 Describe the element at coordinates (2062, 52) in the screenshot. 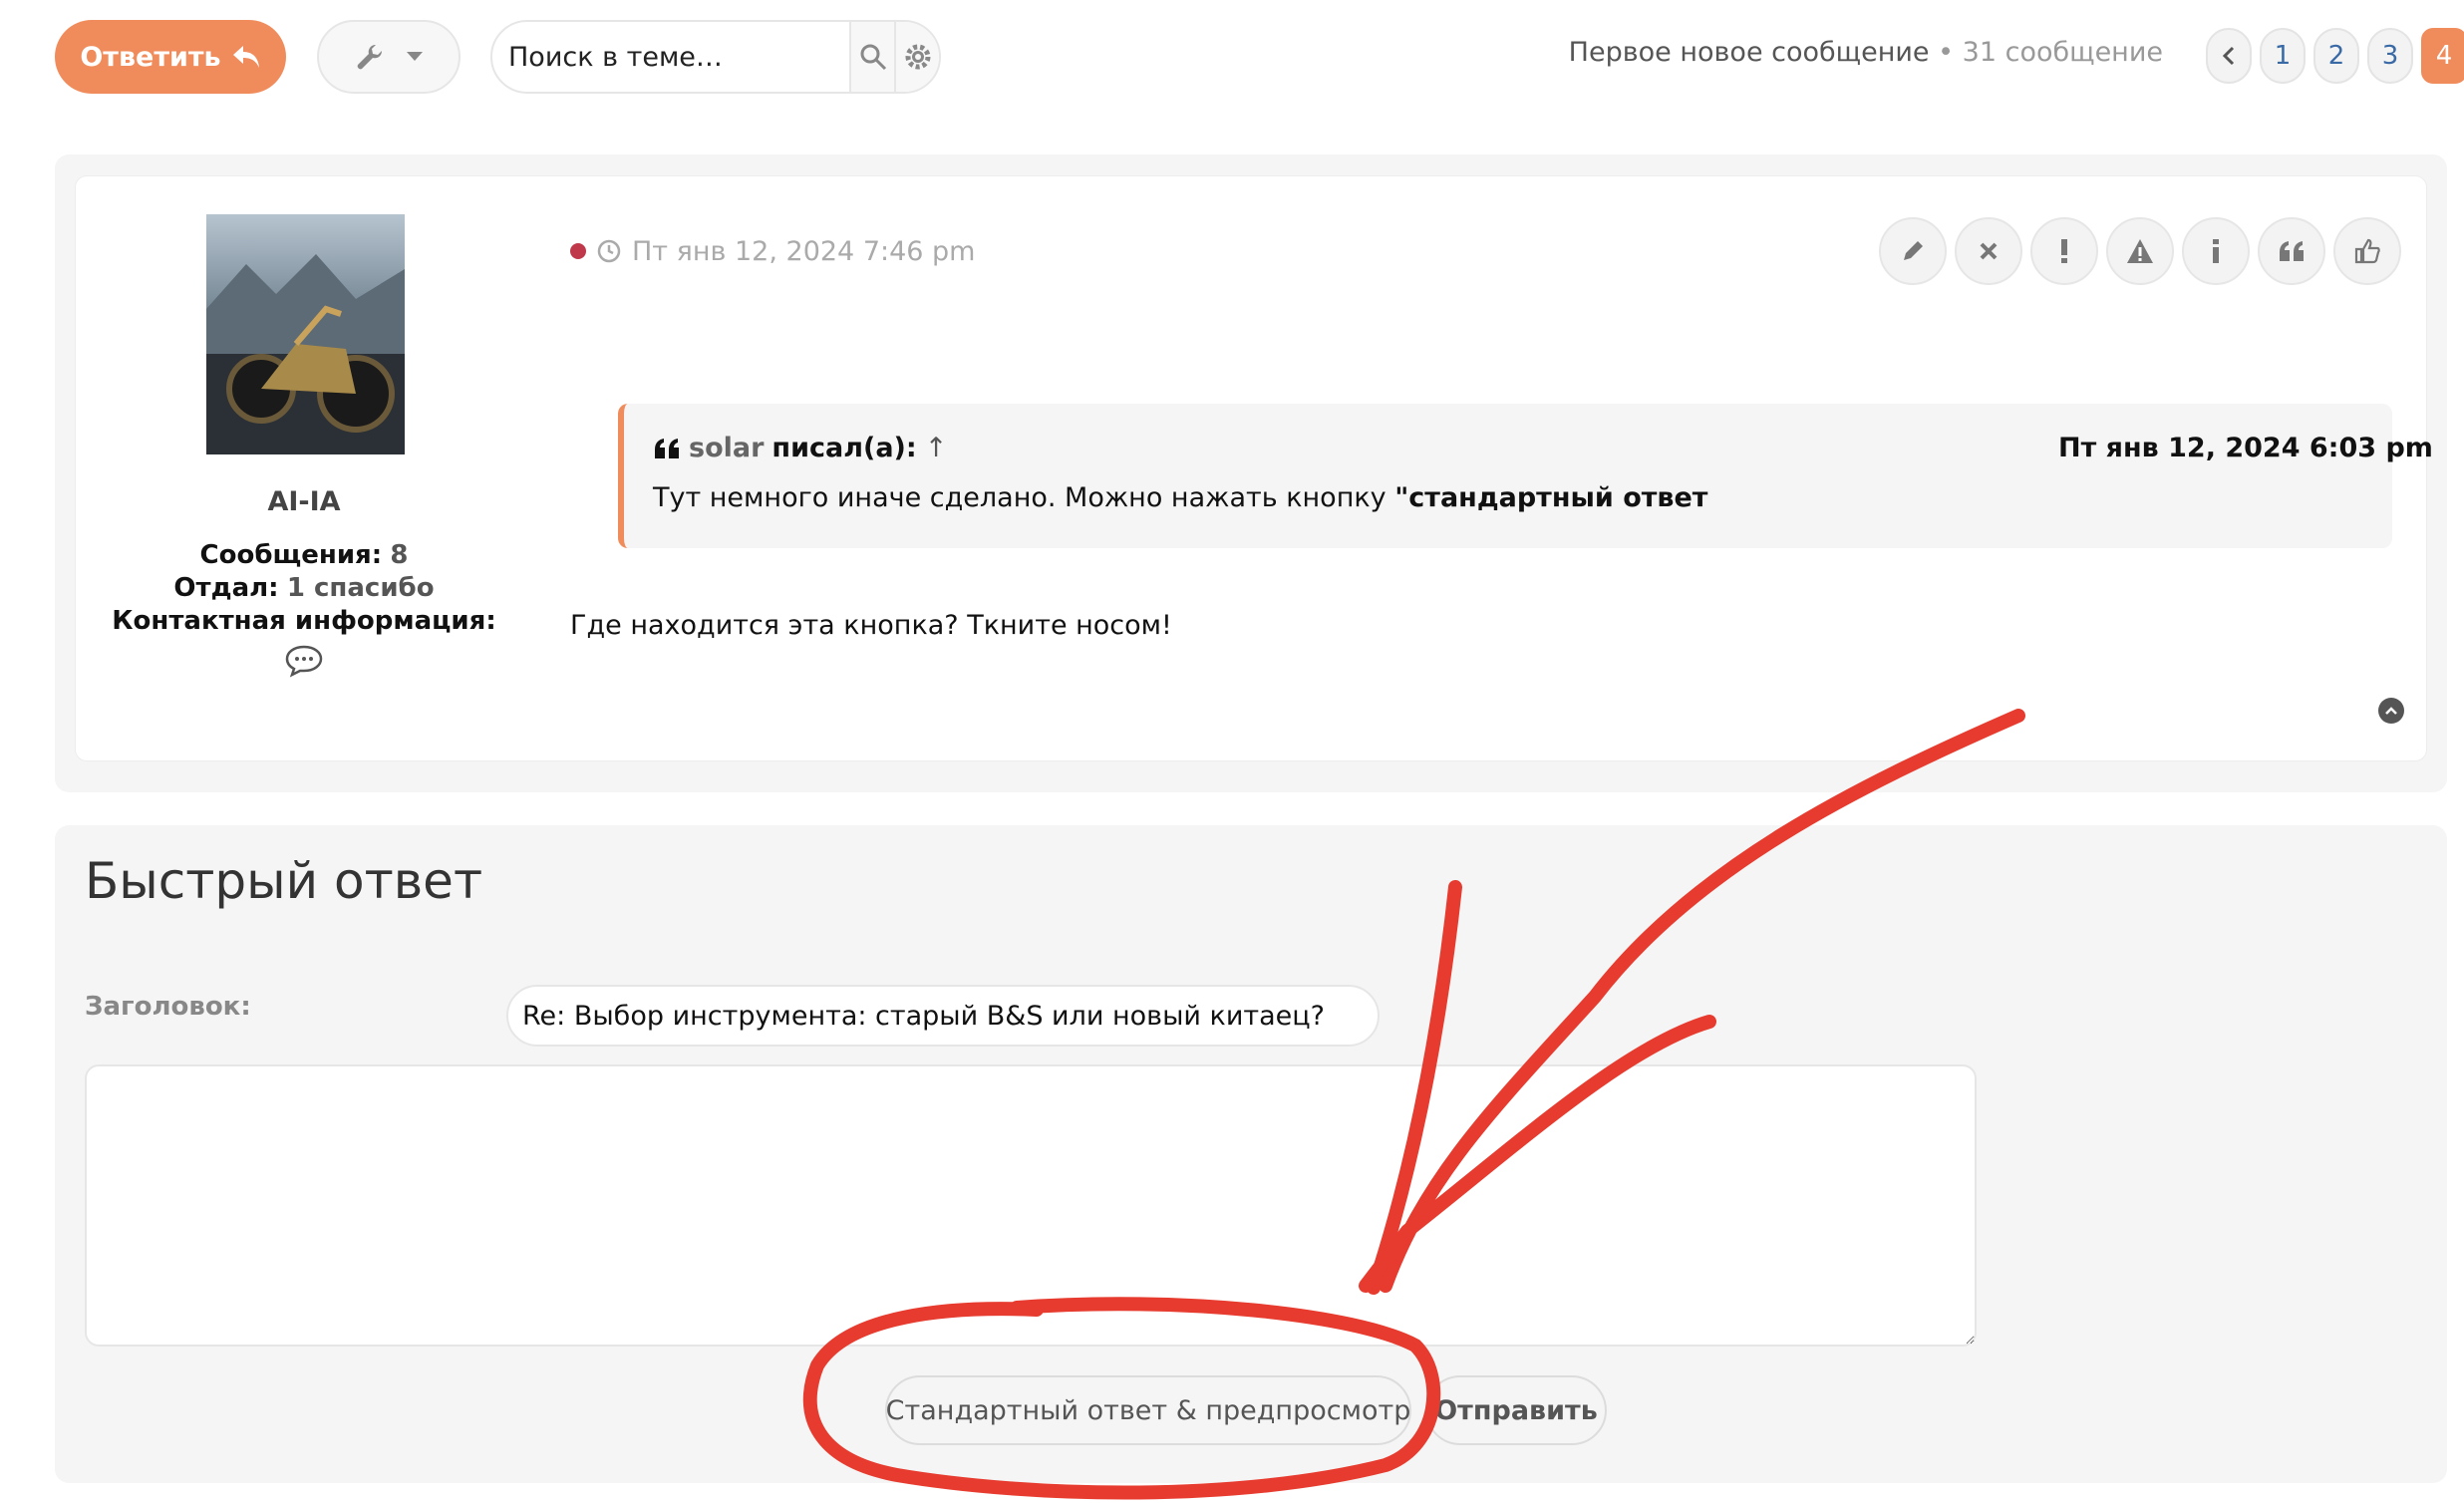

I see `post-count: 31 сообщение` at that location.